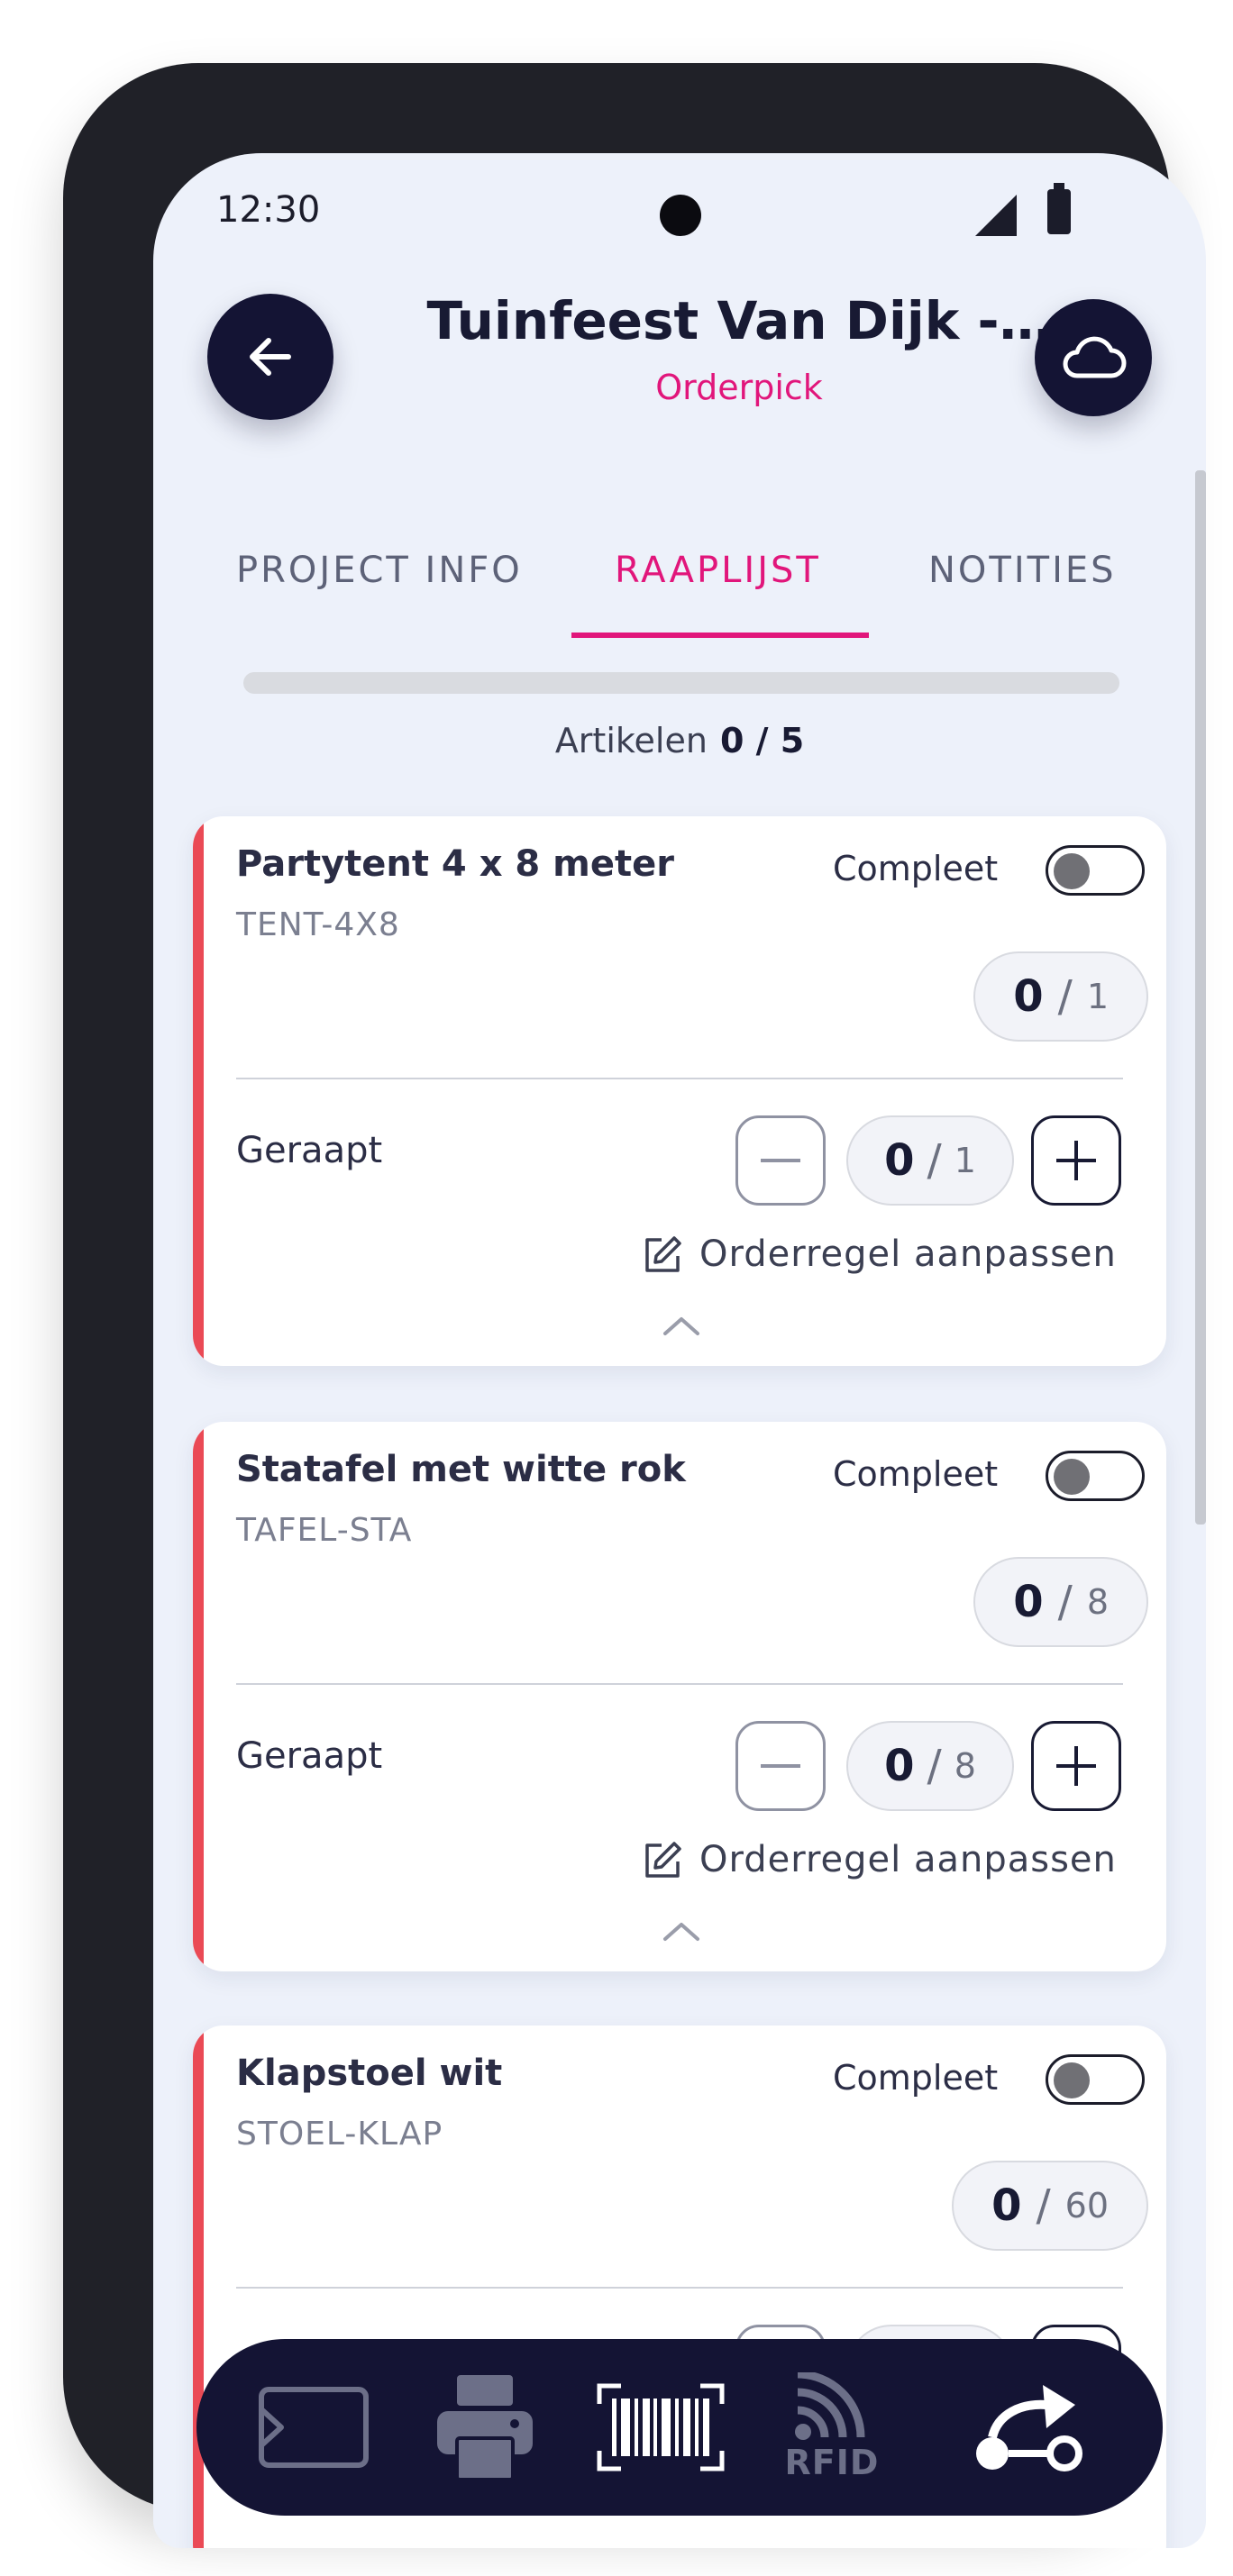  I want to click on tab-raaplijst: RAAPLIJST, so click(718, 570).